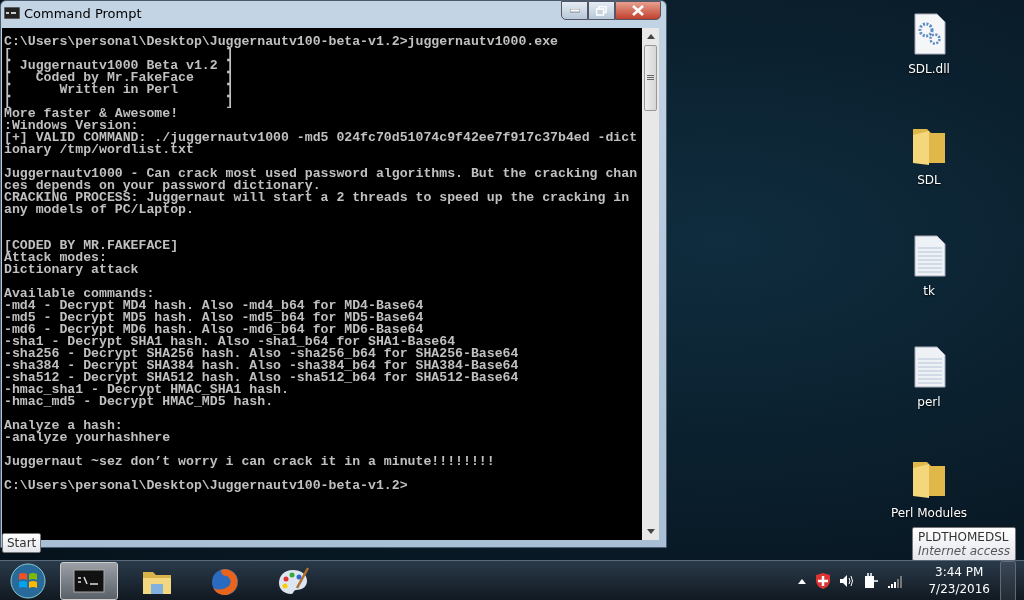 This screenshot has width=1024, height=600. I want to click on speaker-icon, so click(847, 581).